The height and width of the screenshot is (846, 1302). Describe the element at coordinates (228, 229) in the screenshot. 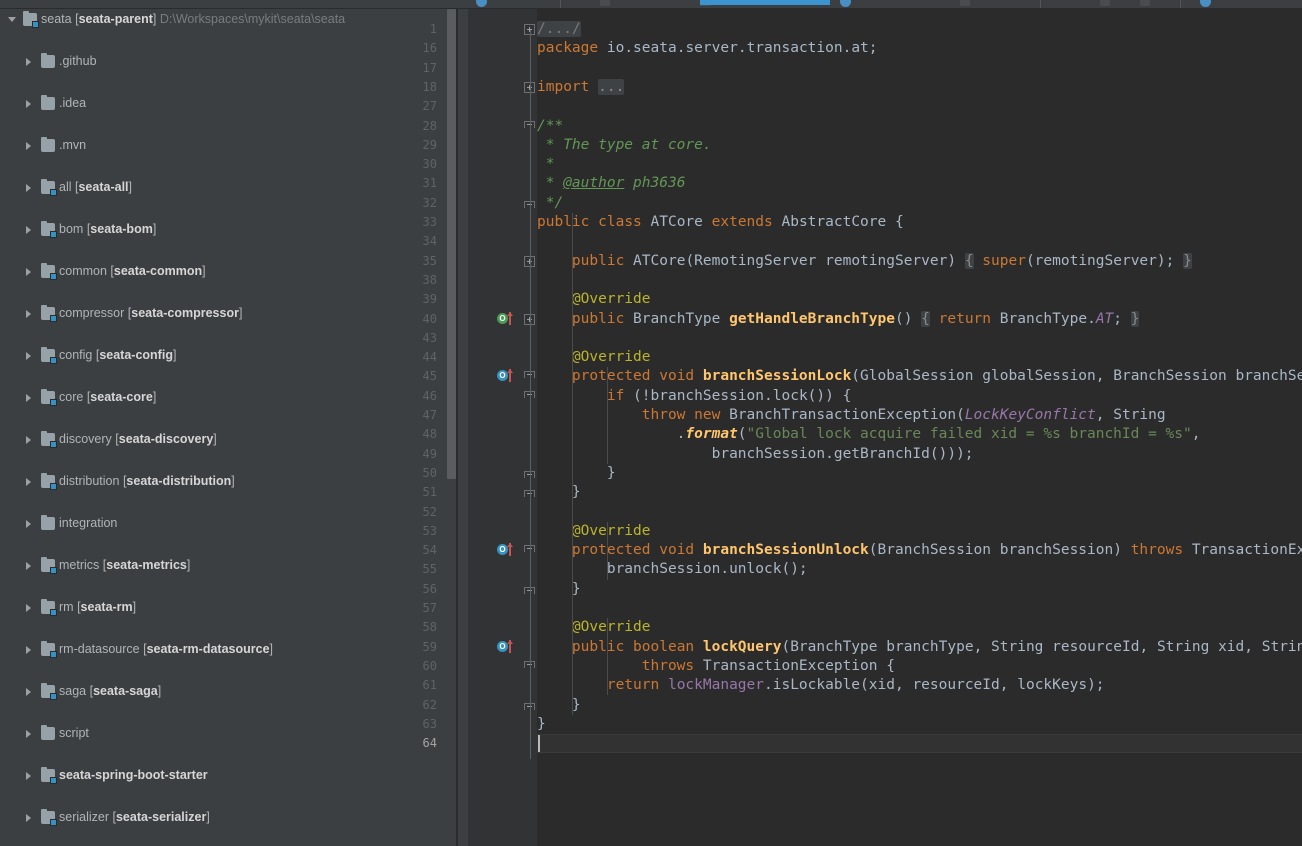

I see `tree-node-bom: bom [seata-bom]` at that location.